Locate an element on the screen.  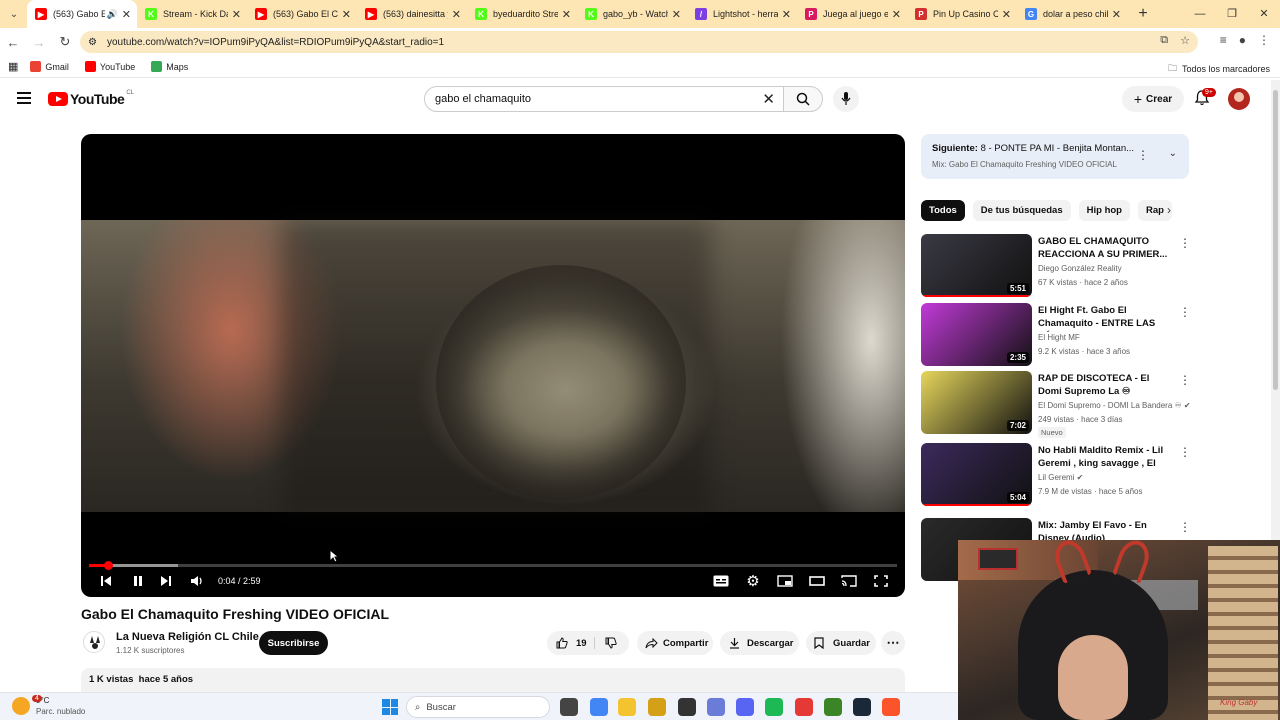
restore-button: ❐ is located at coordinates (1232, 14).